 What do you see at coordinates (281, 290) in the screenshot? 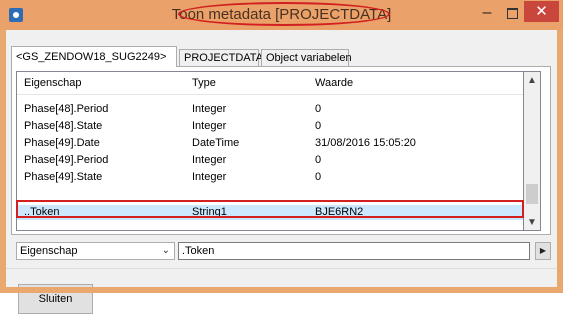
I see `window-border-bottom` at bounding box center [281, 290].